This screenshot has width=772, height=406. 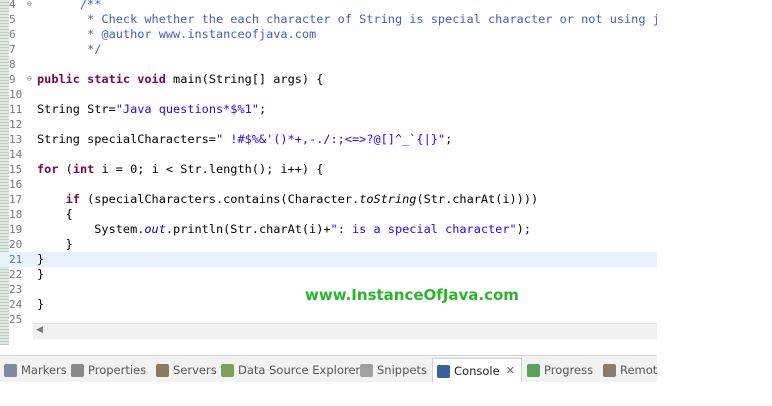 I want to click on line-number: 17, so click(x=16, y=199).